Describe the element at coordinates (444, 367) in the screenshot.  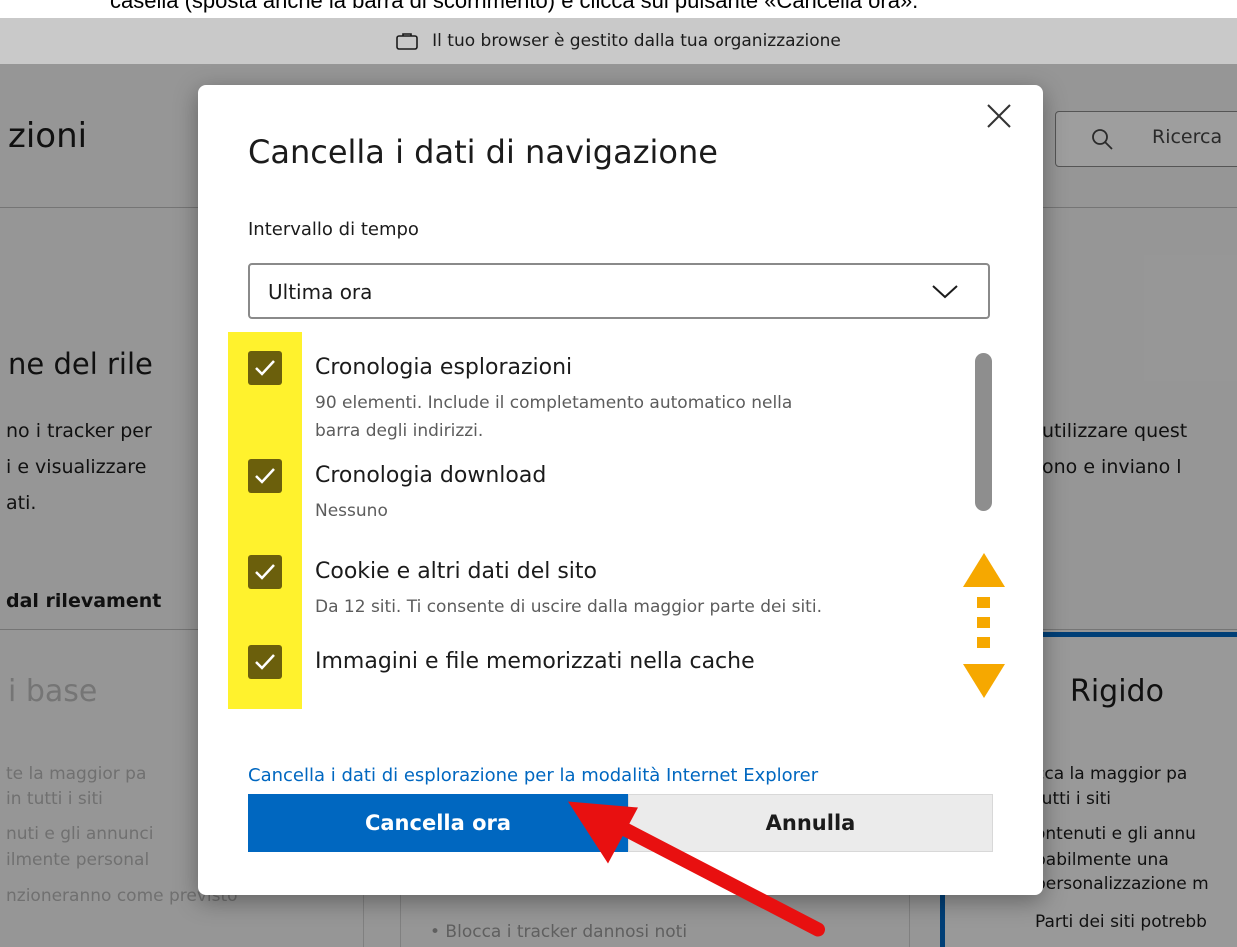
I see `history-title: Cronologia esplorazioni` at that location.